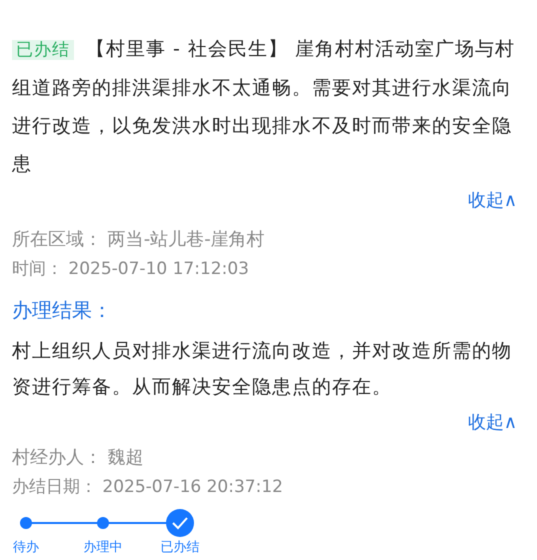  I want to click on check-icon, so click(180, 523).